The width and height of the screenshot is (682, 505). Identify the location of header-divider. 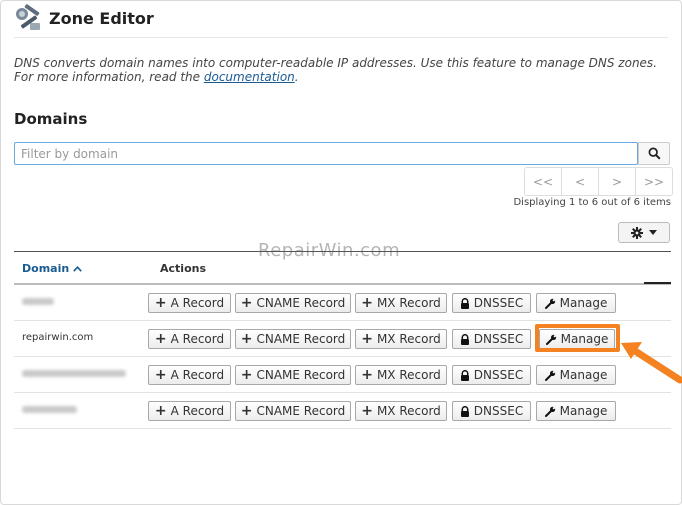
(341, 37).